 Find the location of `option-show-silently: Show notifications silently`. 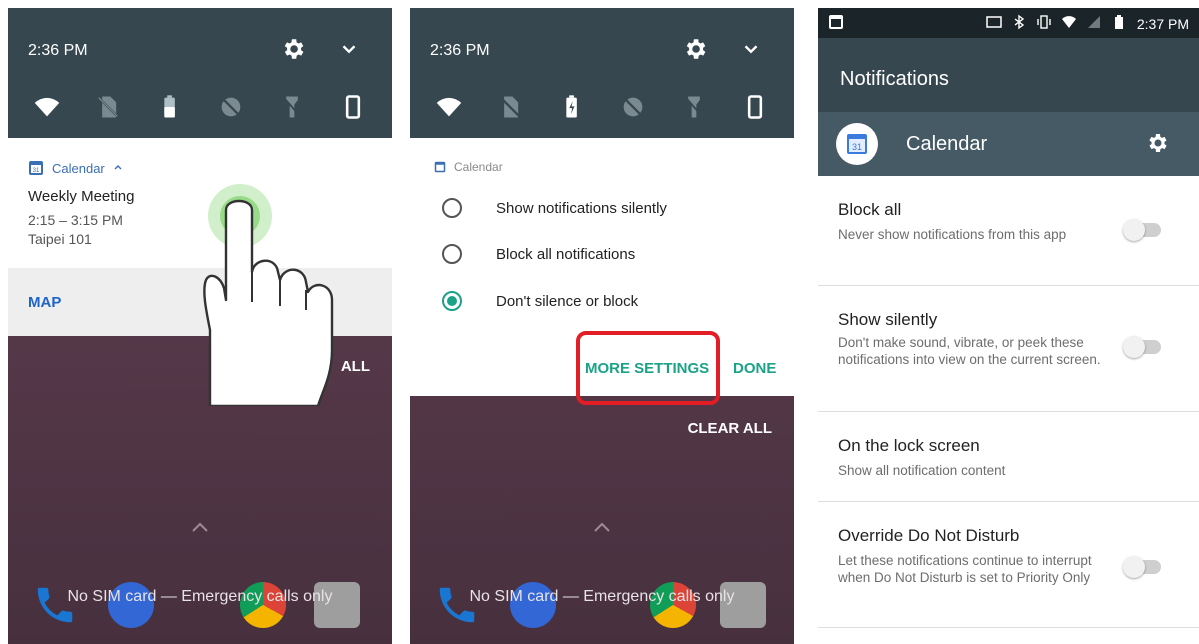

option-show-silently: Show notifications silently is located at coordinates (554, 208).